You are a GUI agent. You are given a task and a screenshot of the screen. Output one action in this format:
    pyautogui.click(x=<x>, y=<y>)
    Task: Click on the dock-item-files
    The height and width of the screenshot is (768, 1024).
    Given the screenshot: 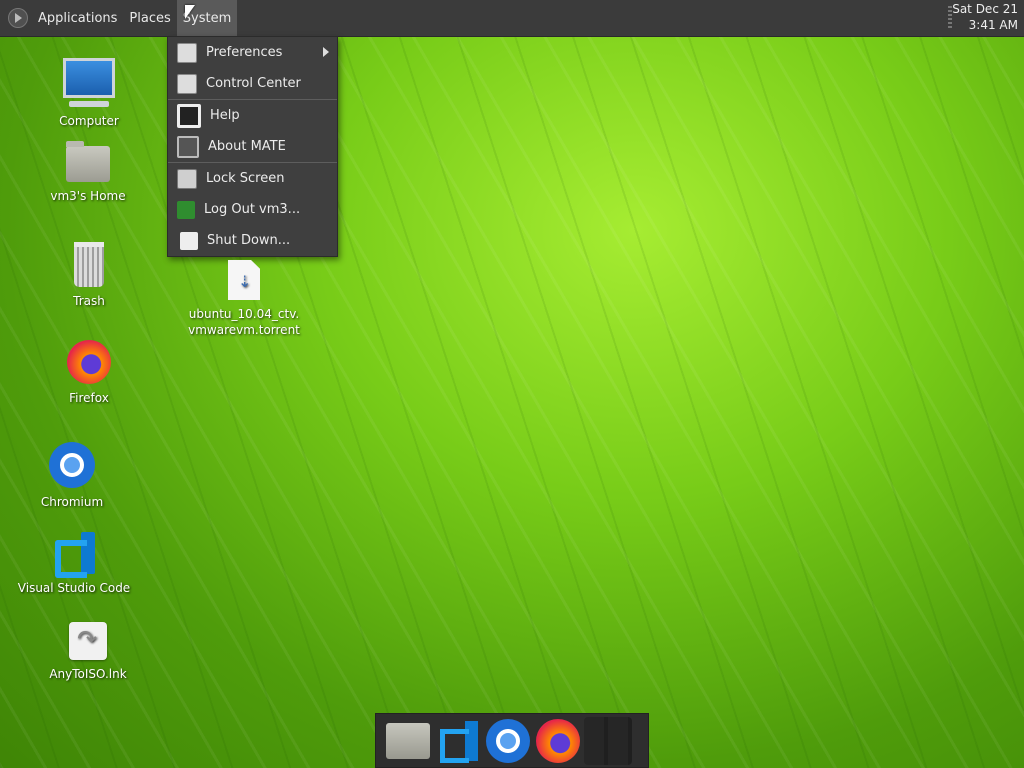 What is the action you would take?
    pyautogui.click(x=408, y=741)
    